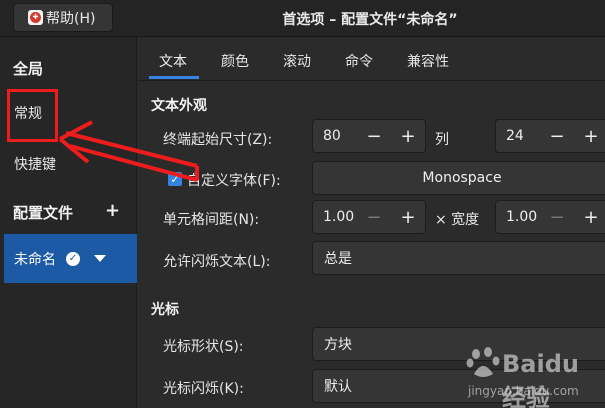 The height and width of the screenshot is (408, 605). What do you see at coordinates (100, 258) in the screenshot?
I see `profile-menu-caret-icon` at bounding box center [100, 258].